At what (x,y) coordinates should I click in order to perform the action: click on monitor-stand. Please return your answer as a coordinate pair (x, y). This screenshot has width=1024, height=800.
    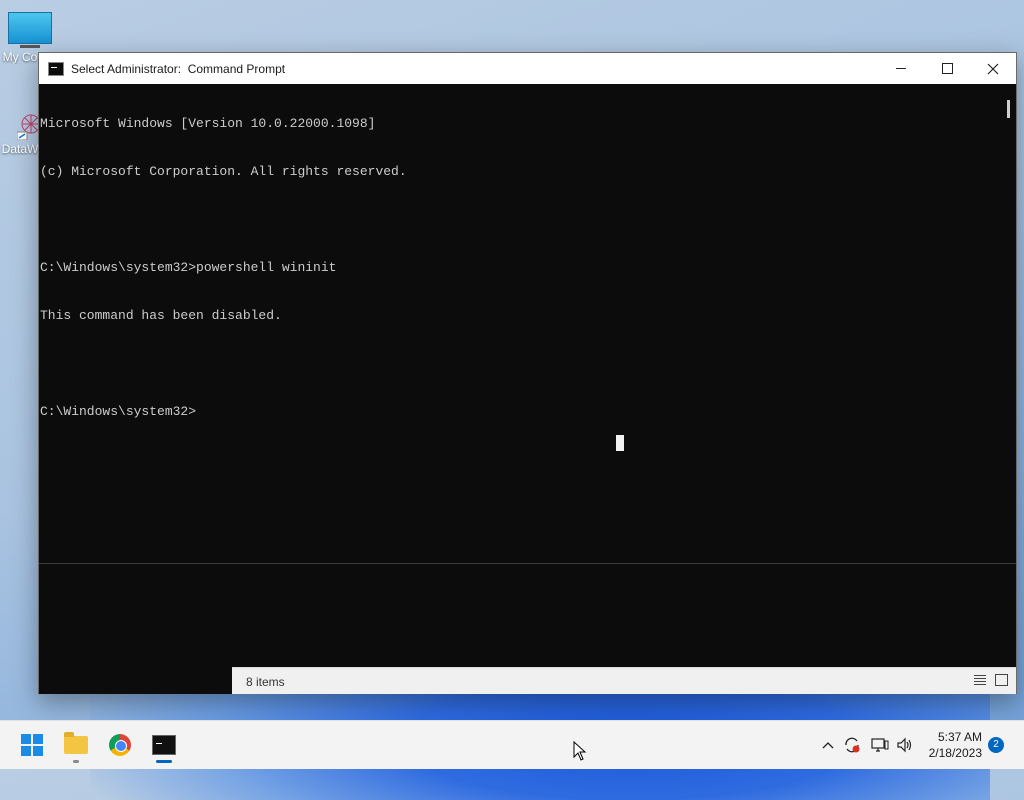
    Looking at the image, I should click on (30, 46).